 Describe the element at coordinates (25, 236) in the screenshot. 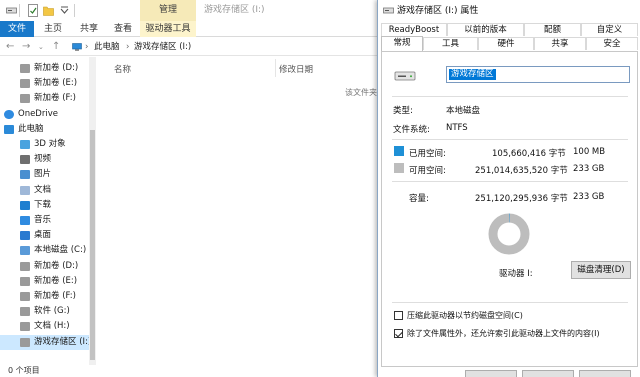

I see `desktop-icon` at that location.